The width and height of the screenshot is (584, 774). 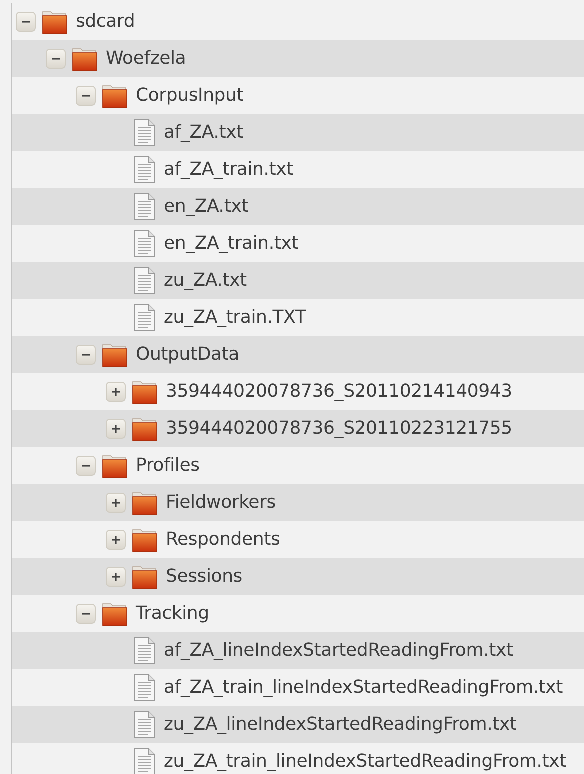 What do you see at coordinates (204, 132) in the screenshot?
I see `file-name: af_ZA.txt` at bounding box center [204, 132].